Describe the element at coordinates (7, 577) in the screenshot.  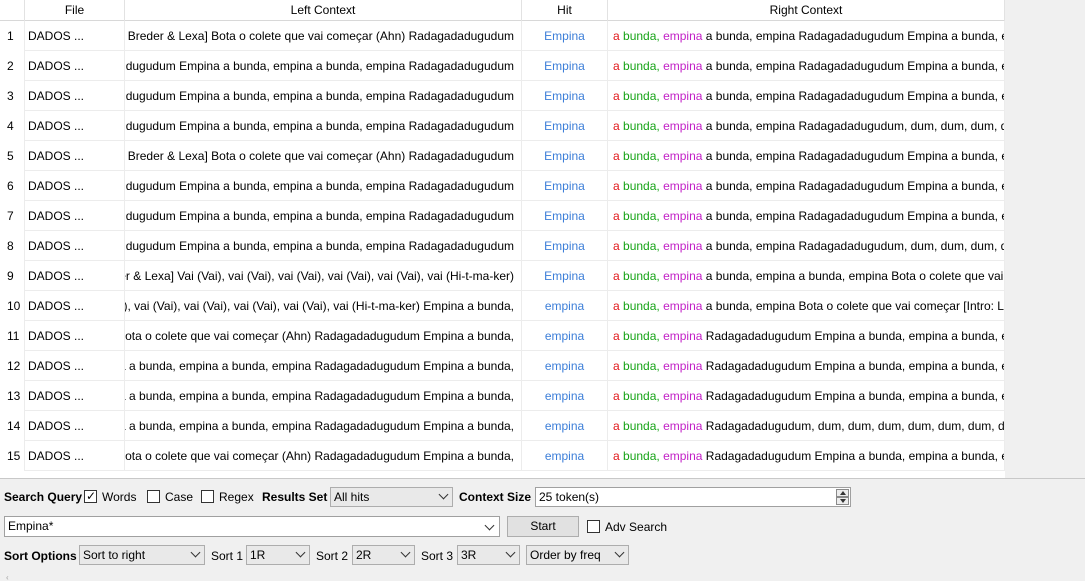
I see `scroll-left-icon: ‹` at that location.